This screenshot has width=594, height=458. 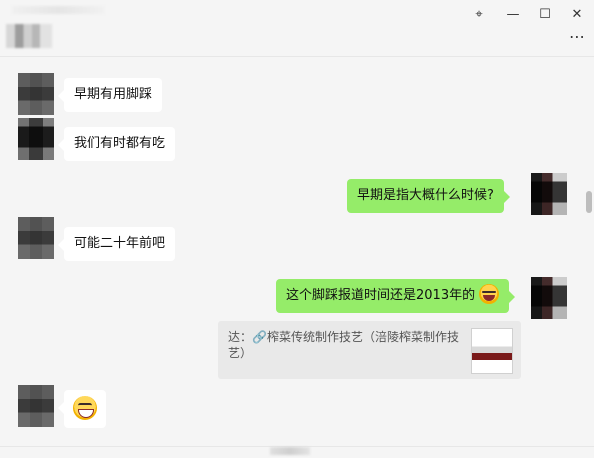 What do you see at coordinates (290, 451) in the screenshot?
I see `blurred-footer` at bounding box center [290, 451].